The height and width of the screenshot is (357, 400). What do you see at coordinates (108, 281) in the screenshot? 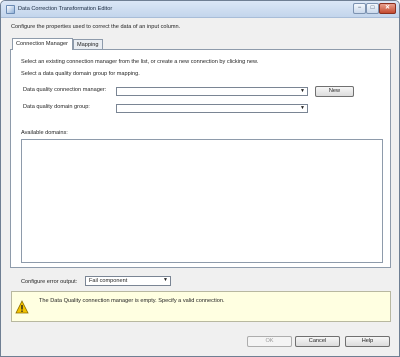
I see `error-output-value: Fail component` at bounding box center [108, 281].